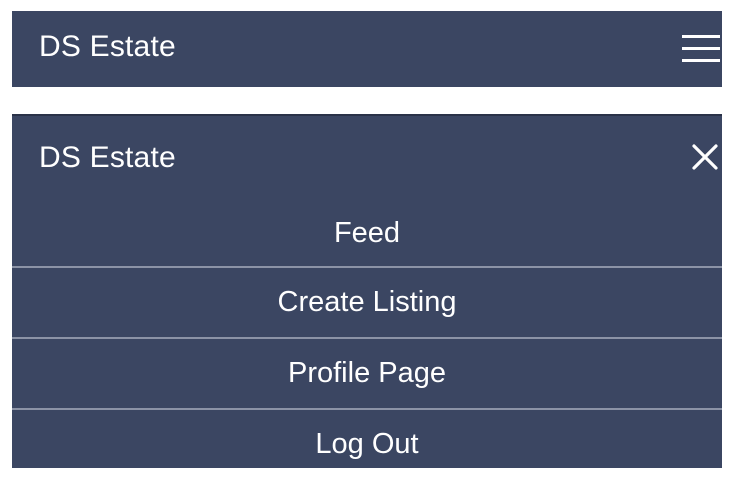  What do you see at coordinates (705, 157) in the screenshot?
I see `close-icon` at bounding box center [705, 157].